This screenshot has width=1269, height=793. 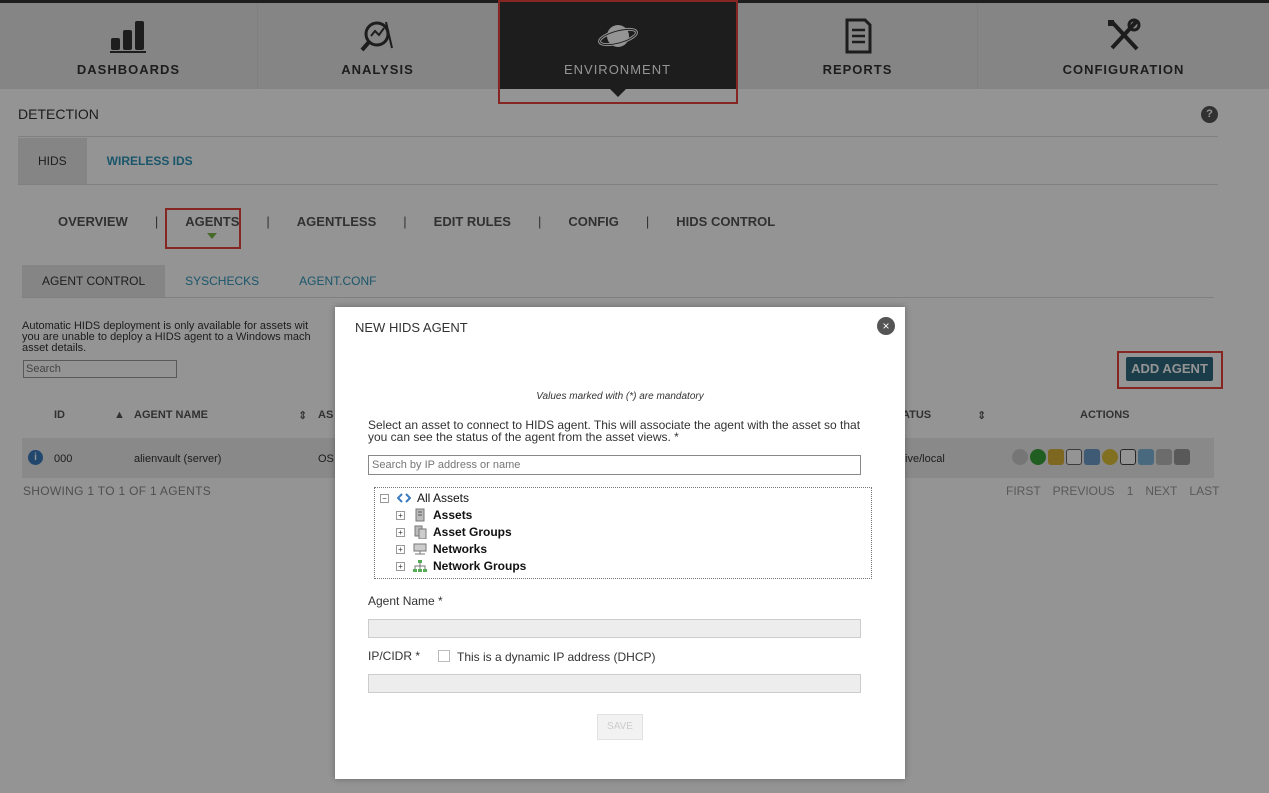 What do you see at coordinates (620, 396) in the screenshot?
I see `mandatory-note: Values marked with (*) are mandatory` at bounding box center [620, 396].